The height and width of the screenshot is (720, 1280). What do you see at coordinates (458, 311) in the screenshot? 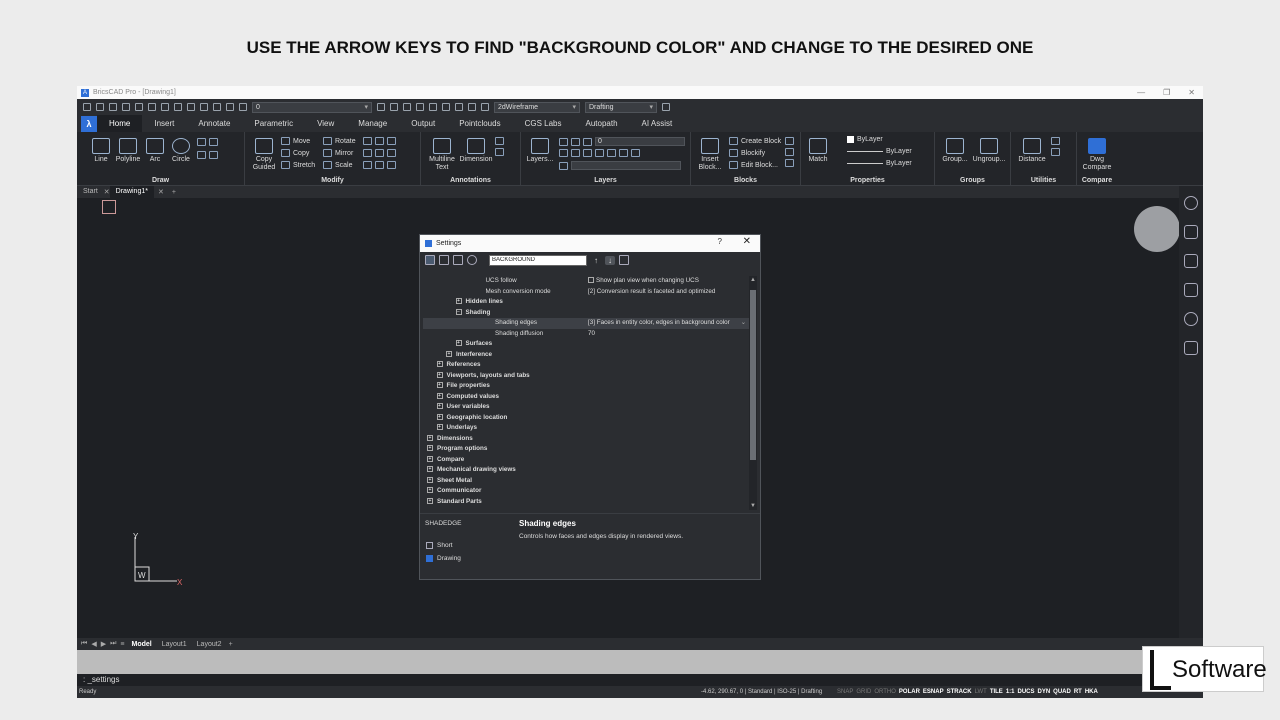
I see `collapse-icon: −` at bounding box center [458, 311].